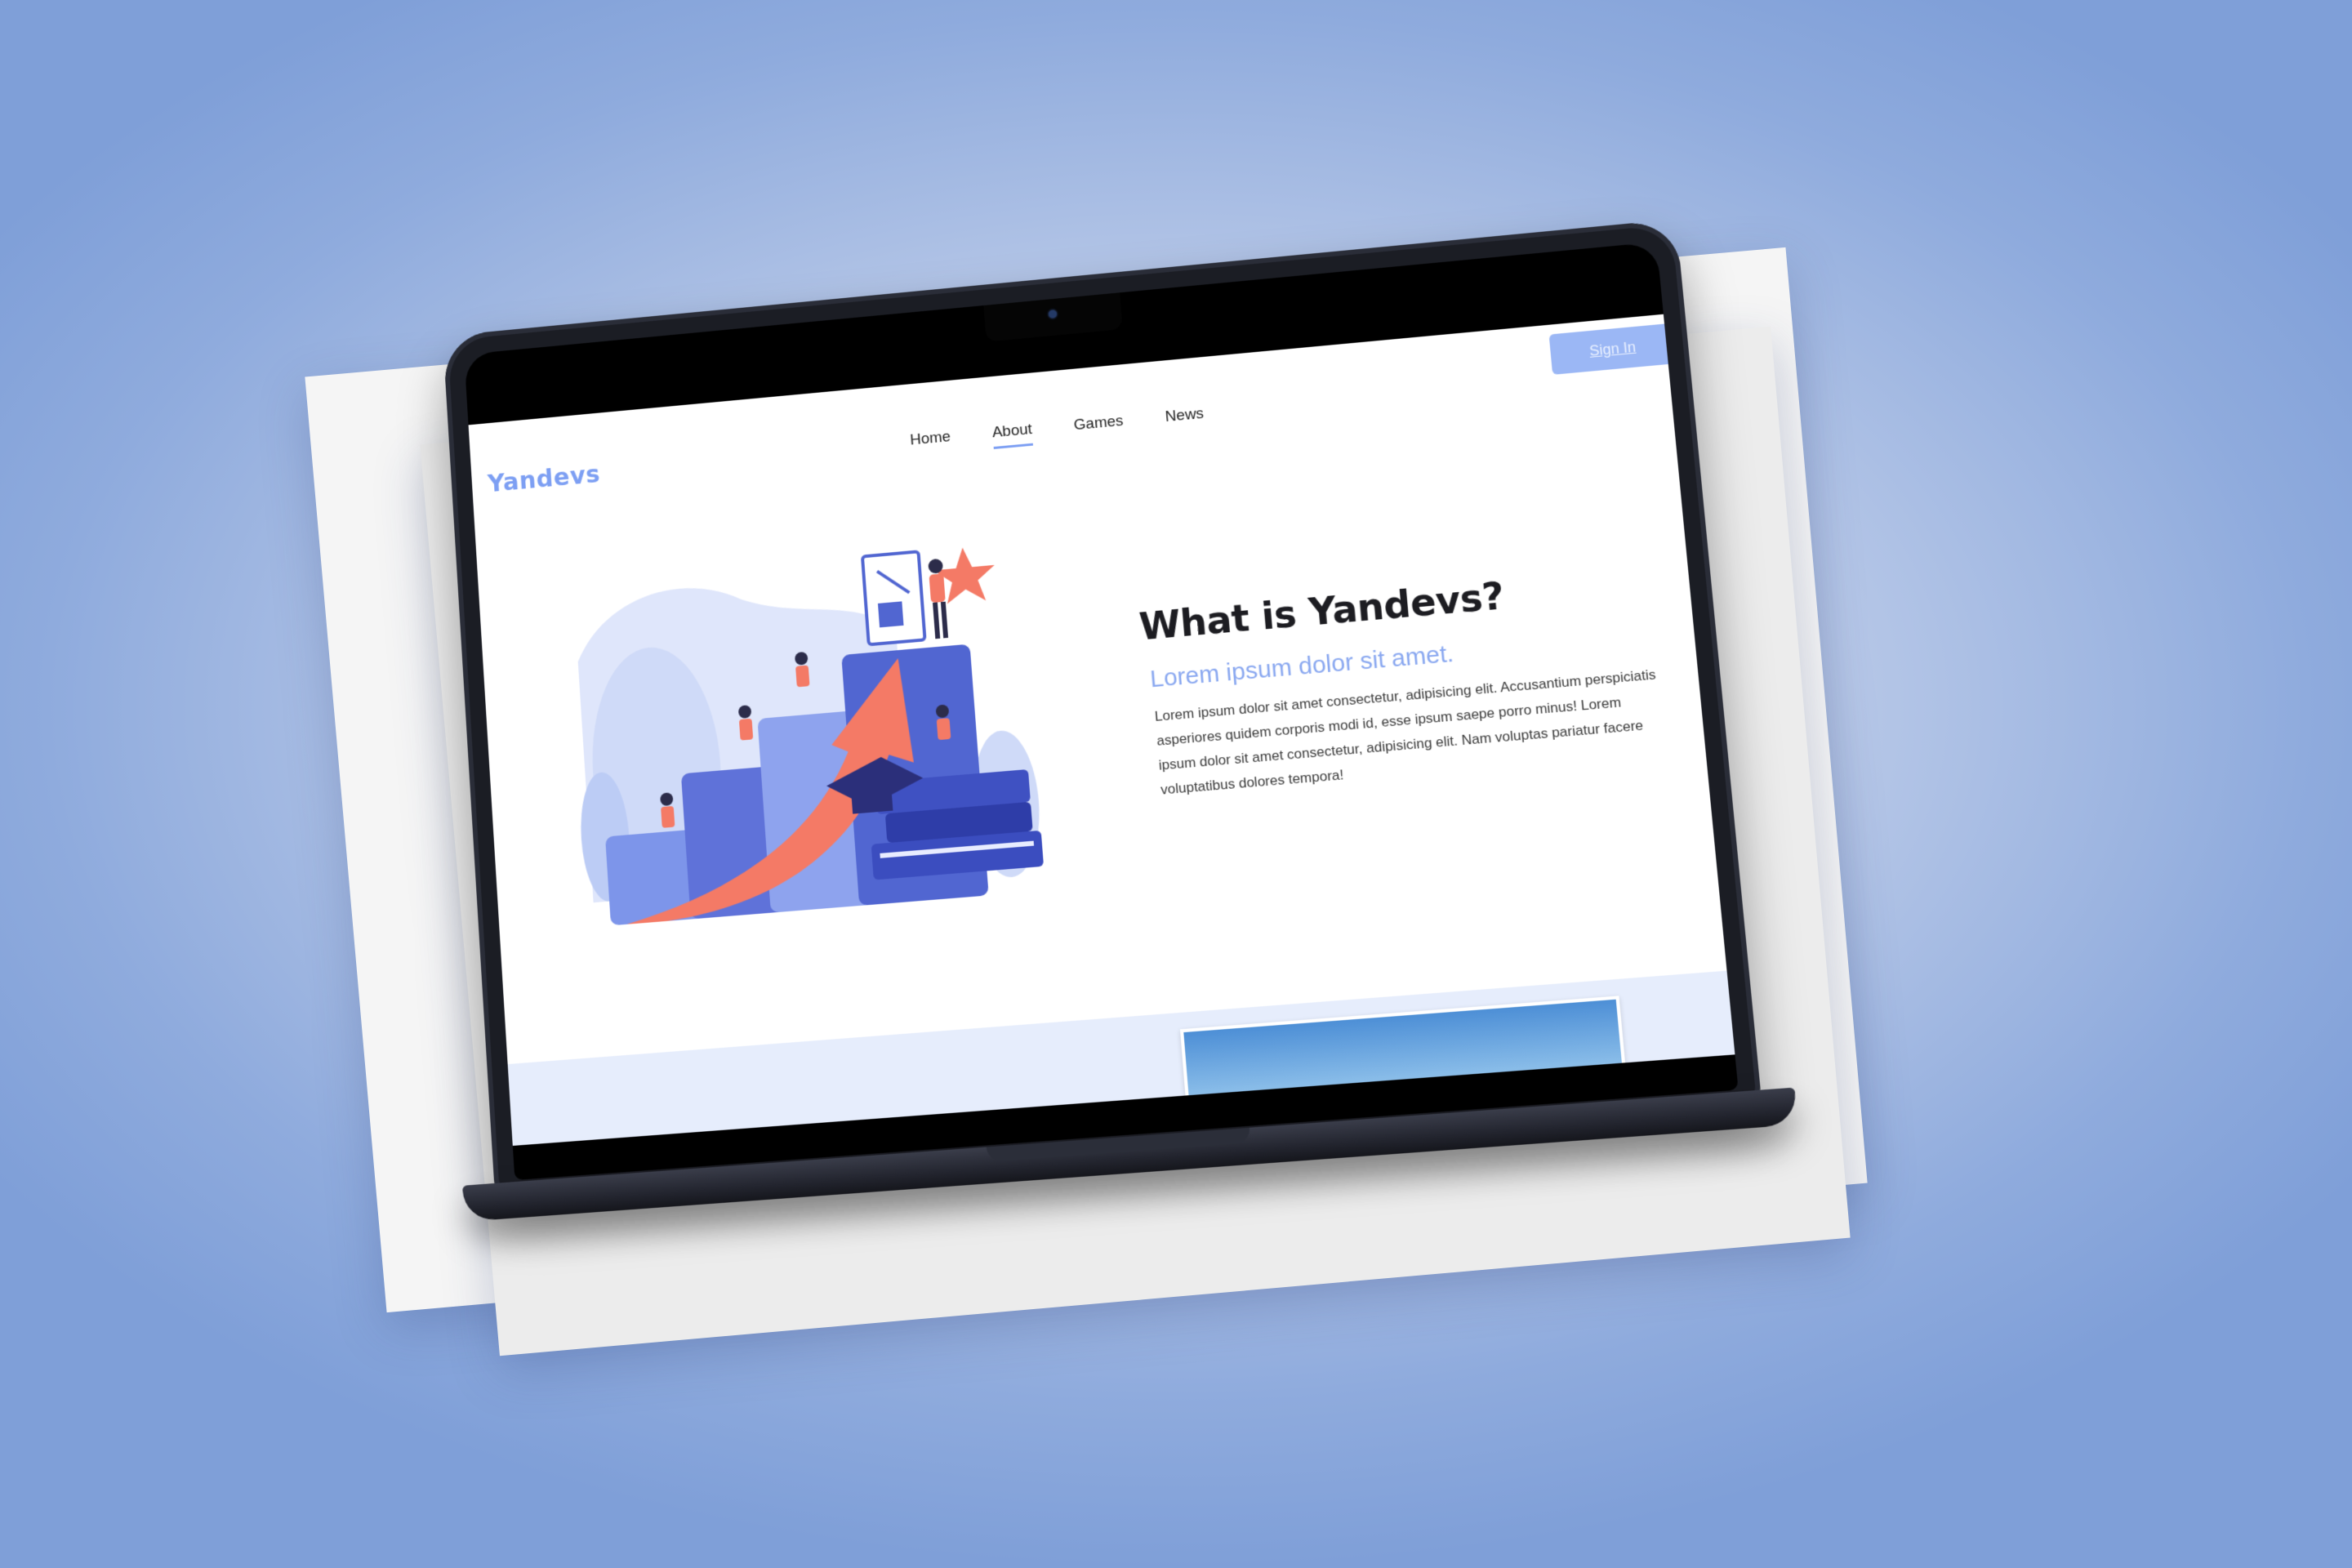 Image resolution: width=2352 pixels, height=1568 pixels. I want to click on nav-games: Games, so click(1099, 427).